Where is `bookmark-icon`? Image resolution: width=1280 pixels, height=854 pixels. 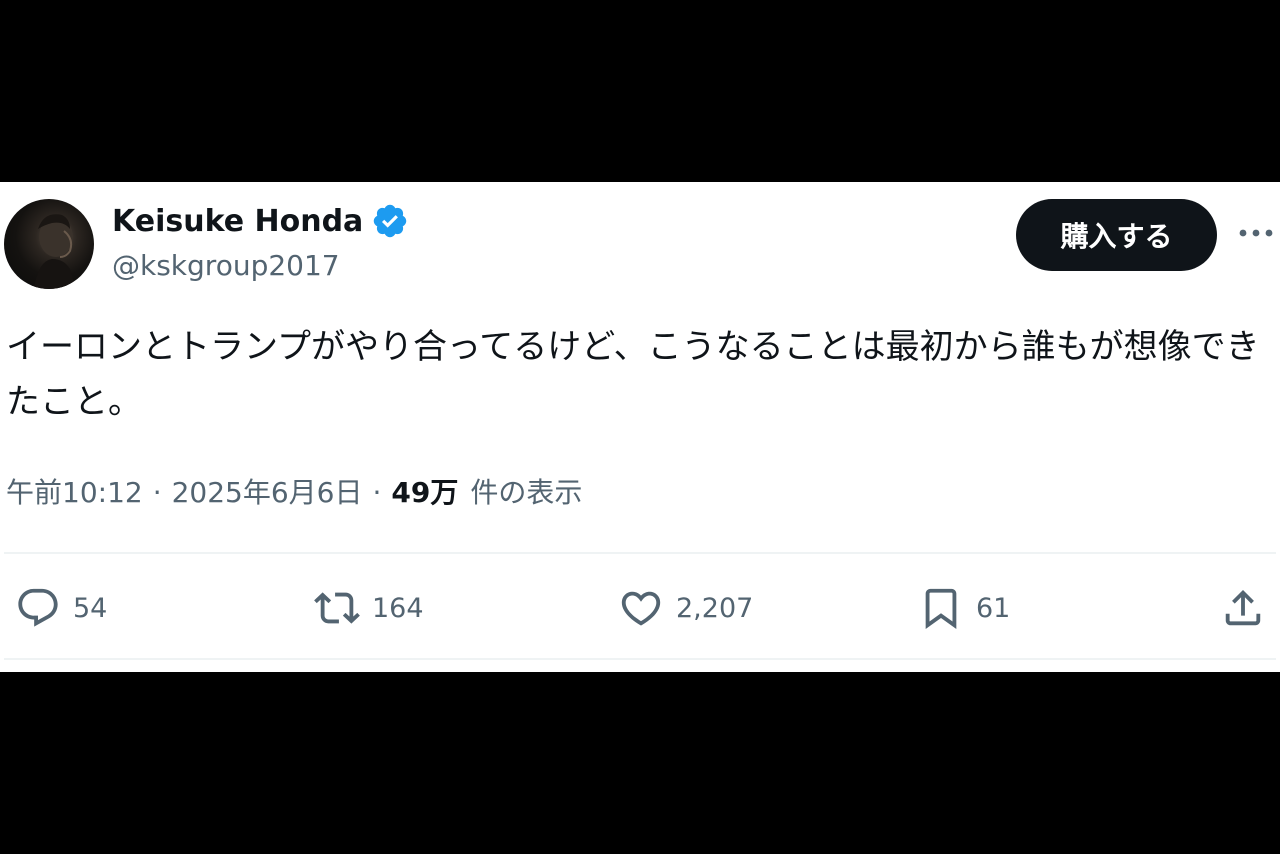
bookmark-icon is located at coordinates (941, 608).